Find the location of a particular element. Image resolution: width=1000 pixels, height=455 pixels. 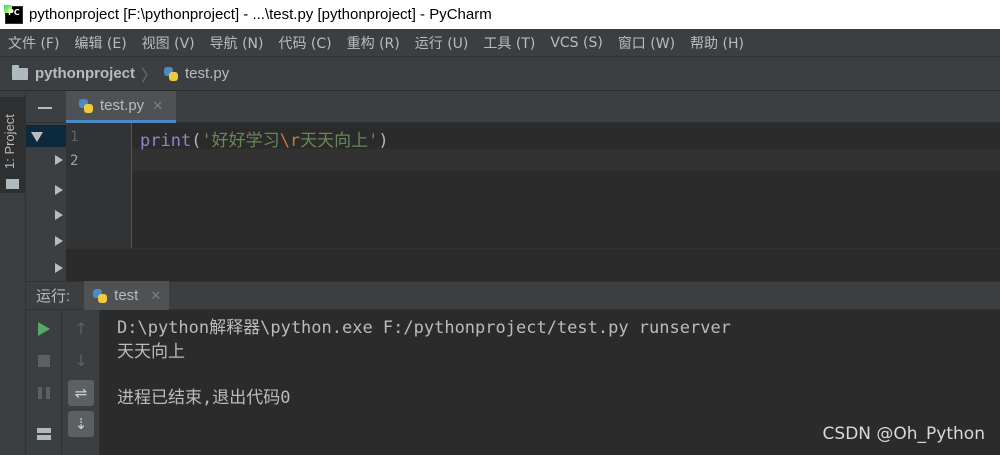

menu-refactor: 重构 (R) is located at coordinates (373, 43).